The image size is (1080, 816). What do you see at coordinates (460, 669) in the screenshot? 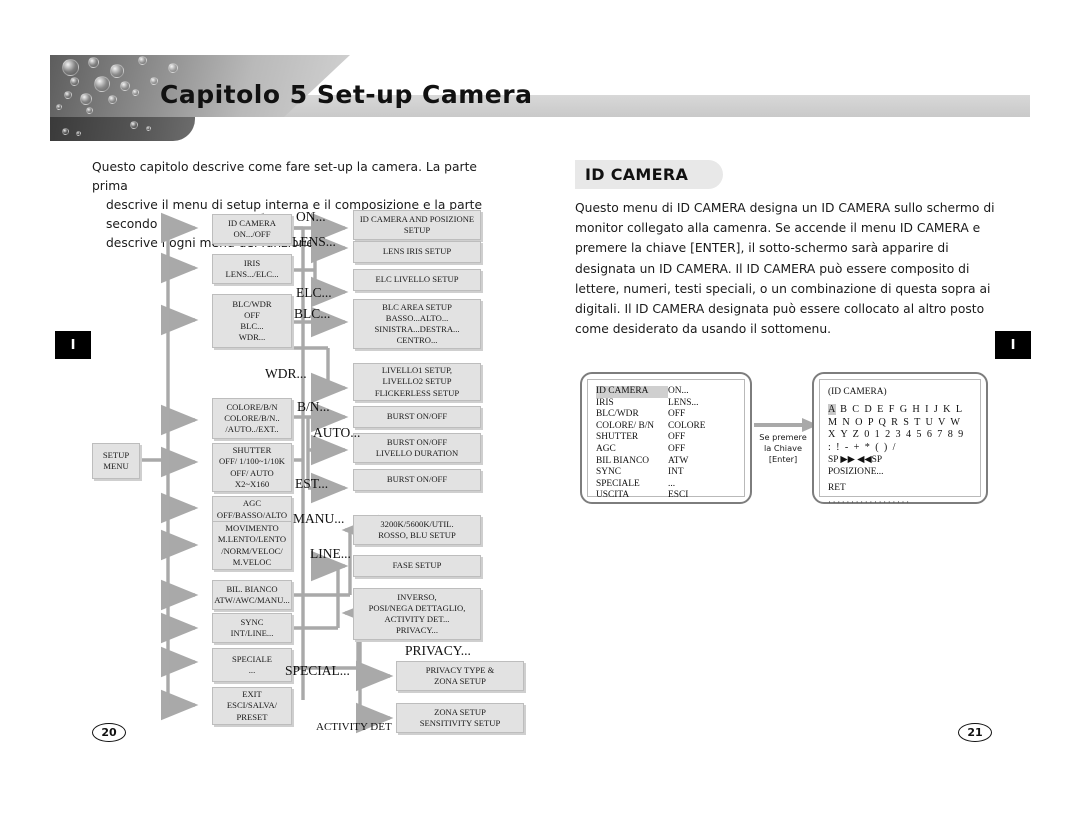
I see `flow-detail-line: PRIVACY TYPE &` at bounding box center [460, 669].